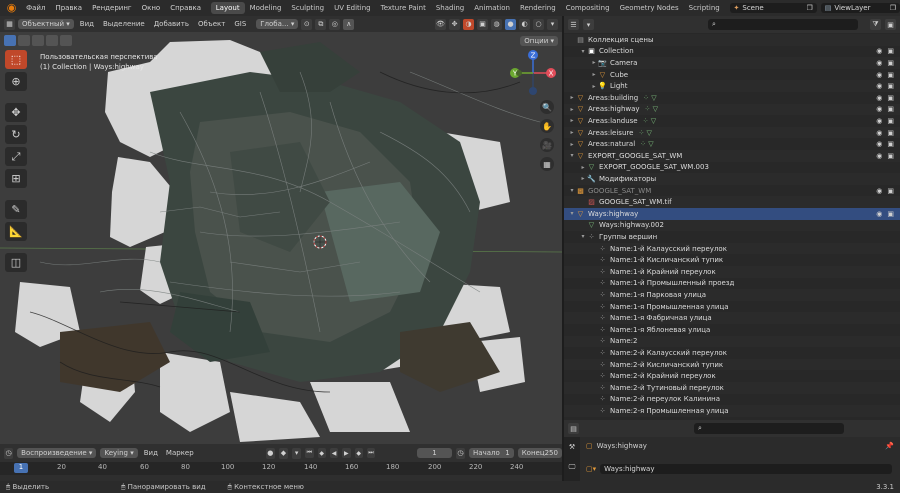 Image resolution: width=900 pixels, height=493 pixels. I want to click on tab-animation: Animation, so click(492, 8).